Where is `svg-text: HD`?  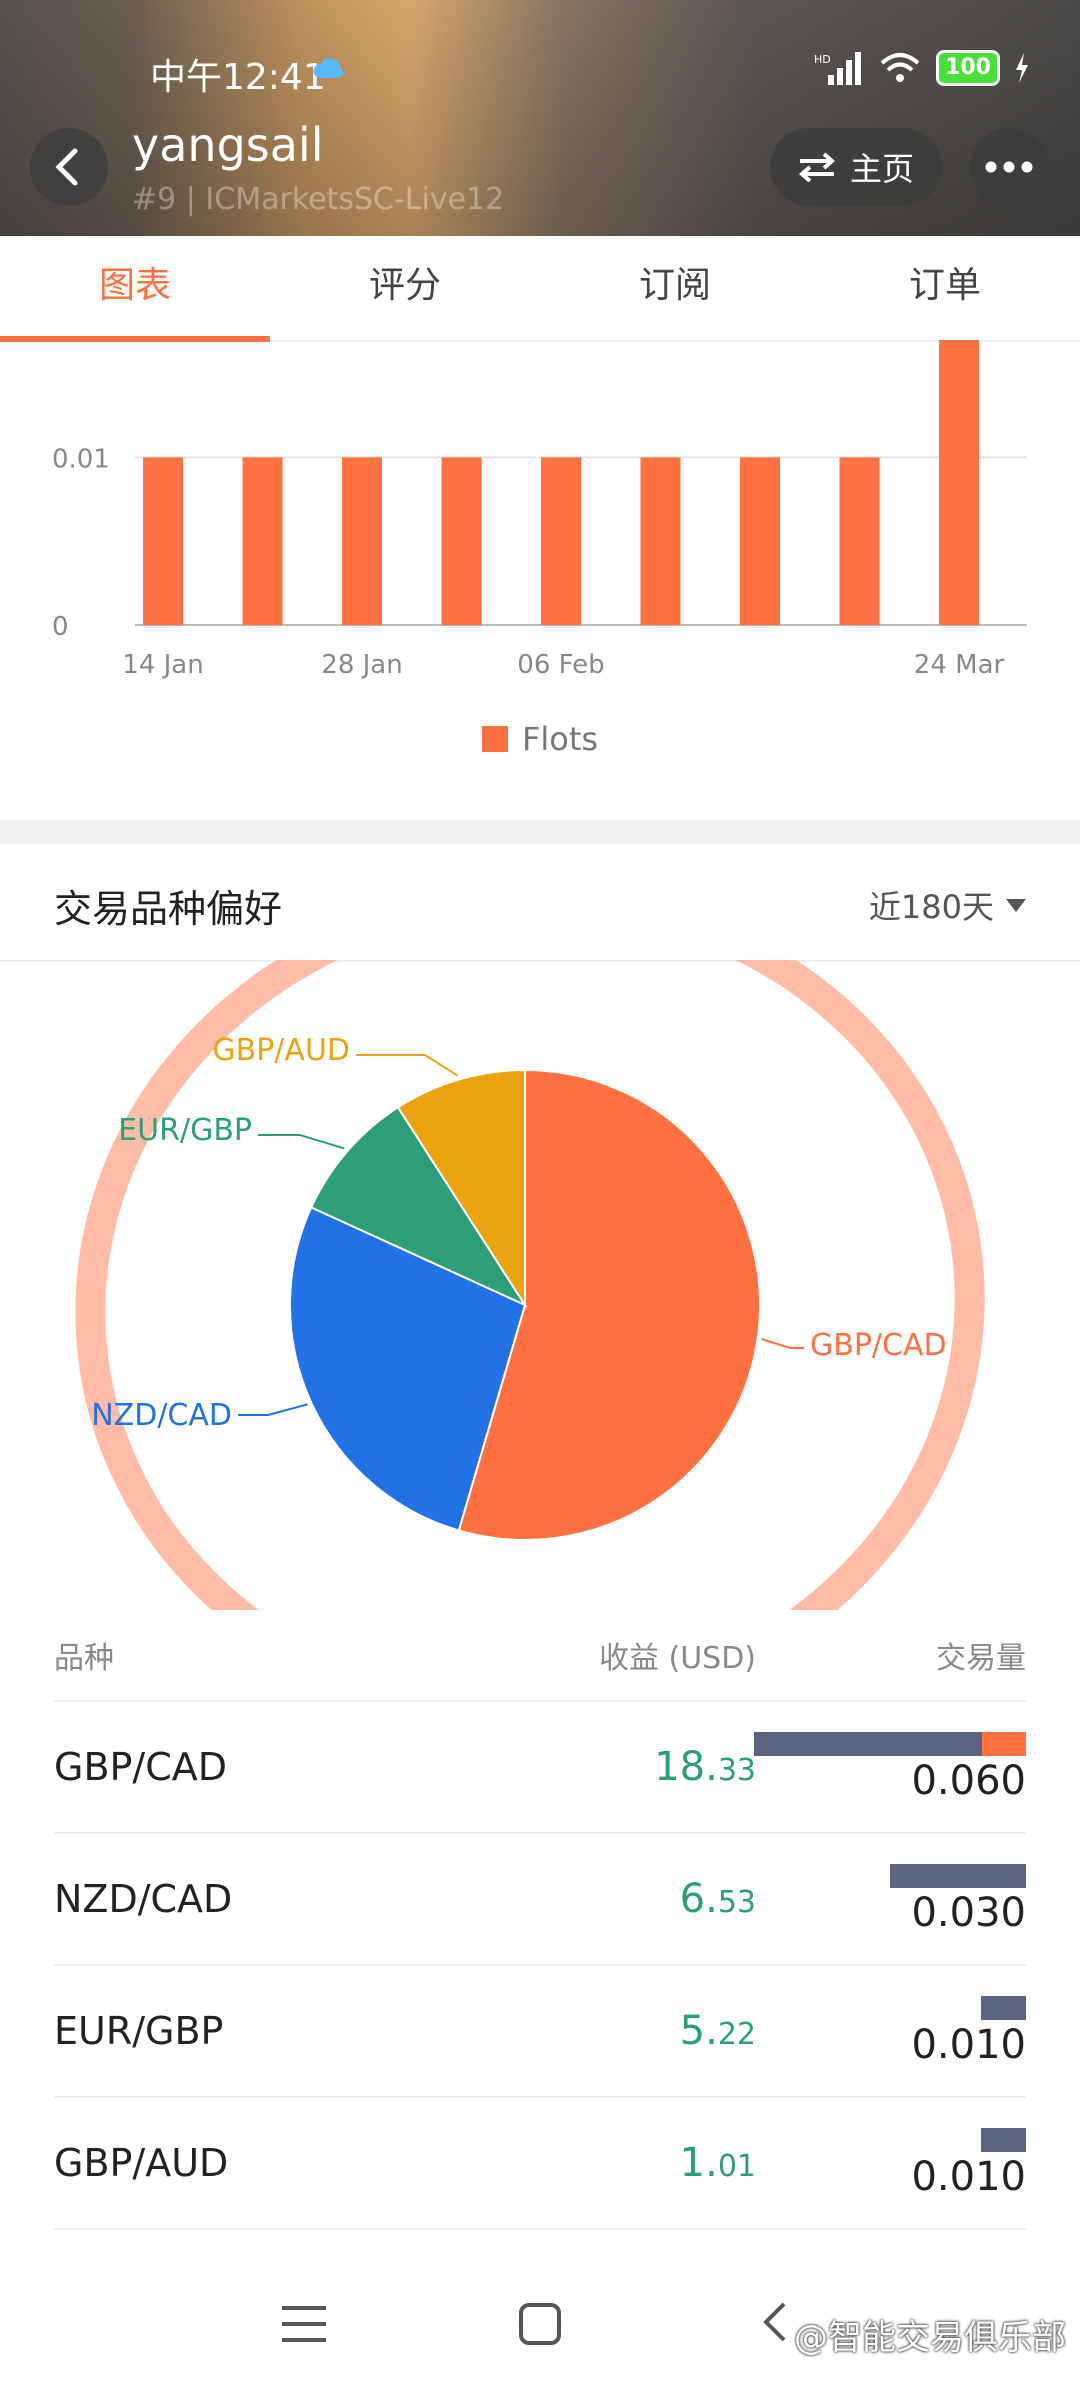
svg-text: HD is located at coordinates (822, 59).